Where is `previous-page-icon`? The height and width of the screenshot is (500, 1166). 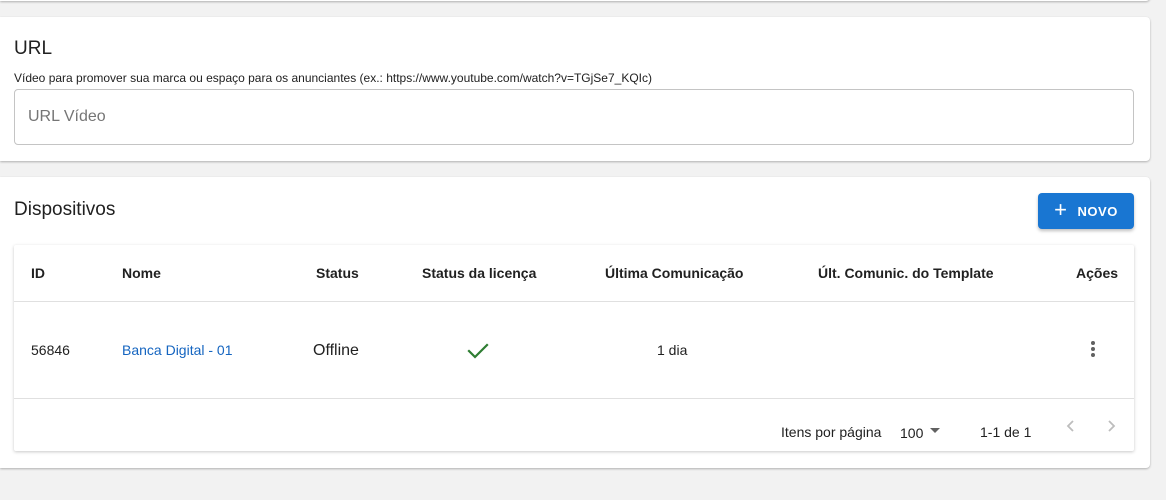
previous-page-icon is located at coordinates (1071, 426).